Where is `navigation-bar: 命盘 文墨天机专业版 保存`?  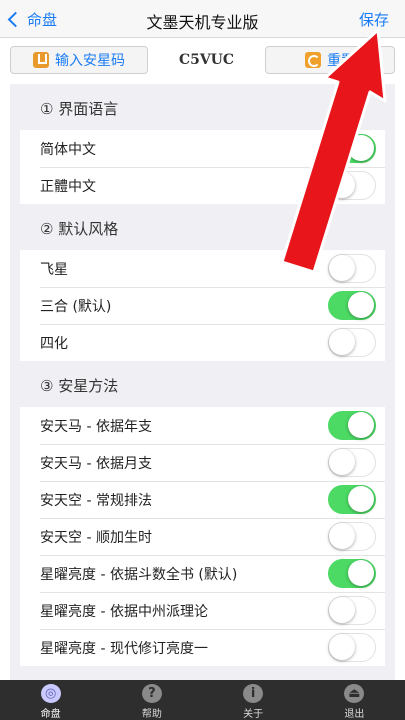
navigation-bar: 命盘 文墨天机专业版 保存 is located at coordinates (202, 19).